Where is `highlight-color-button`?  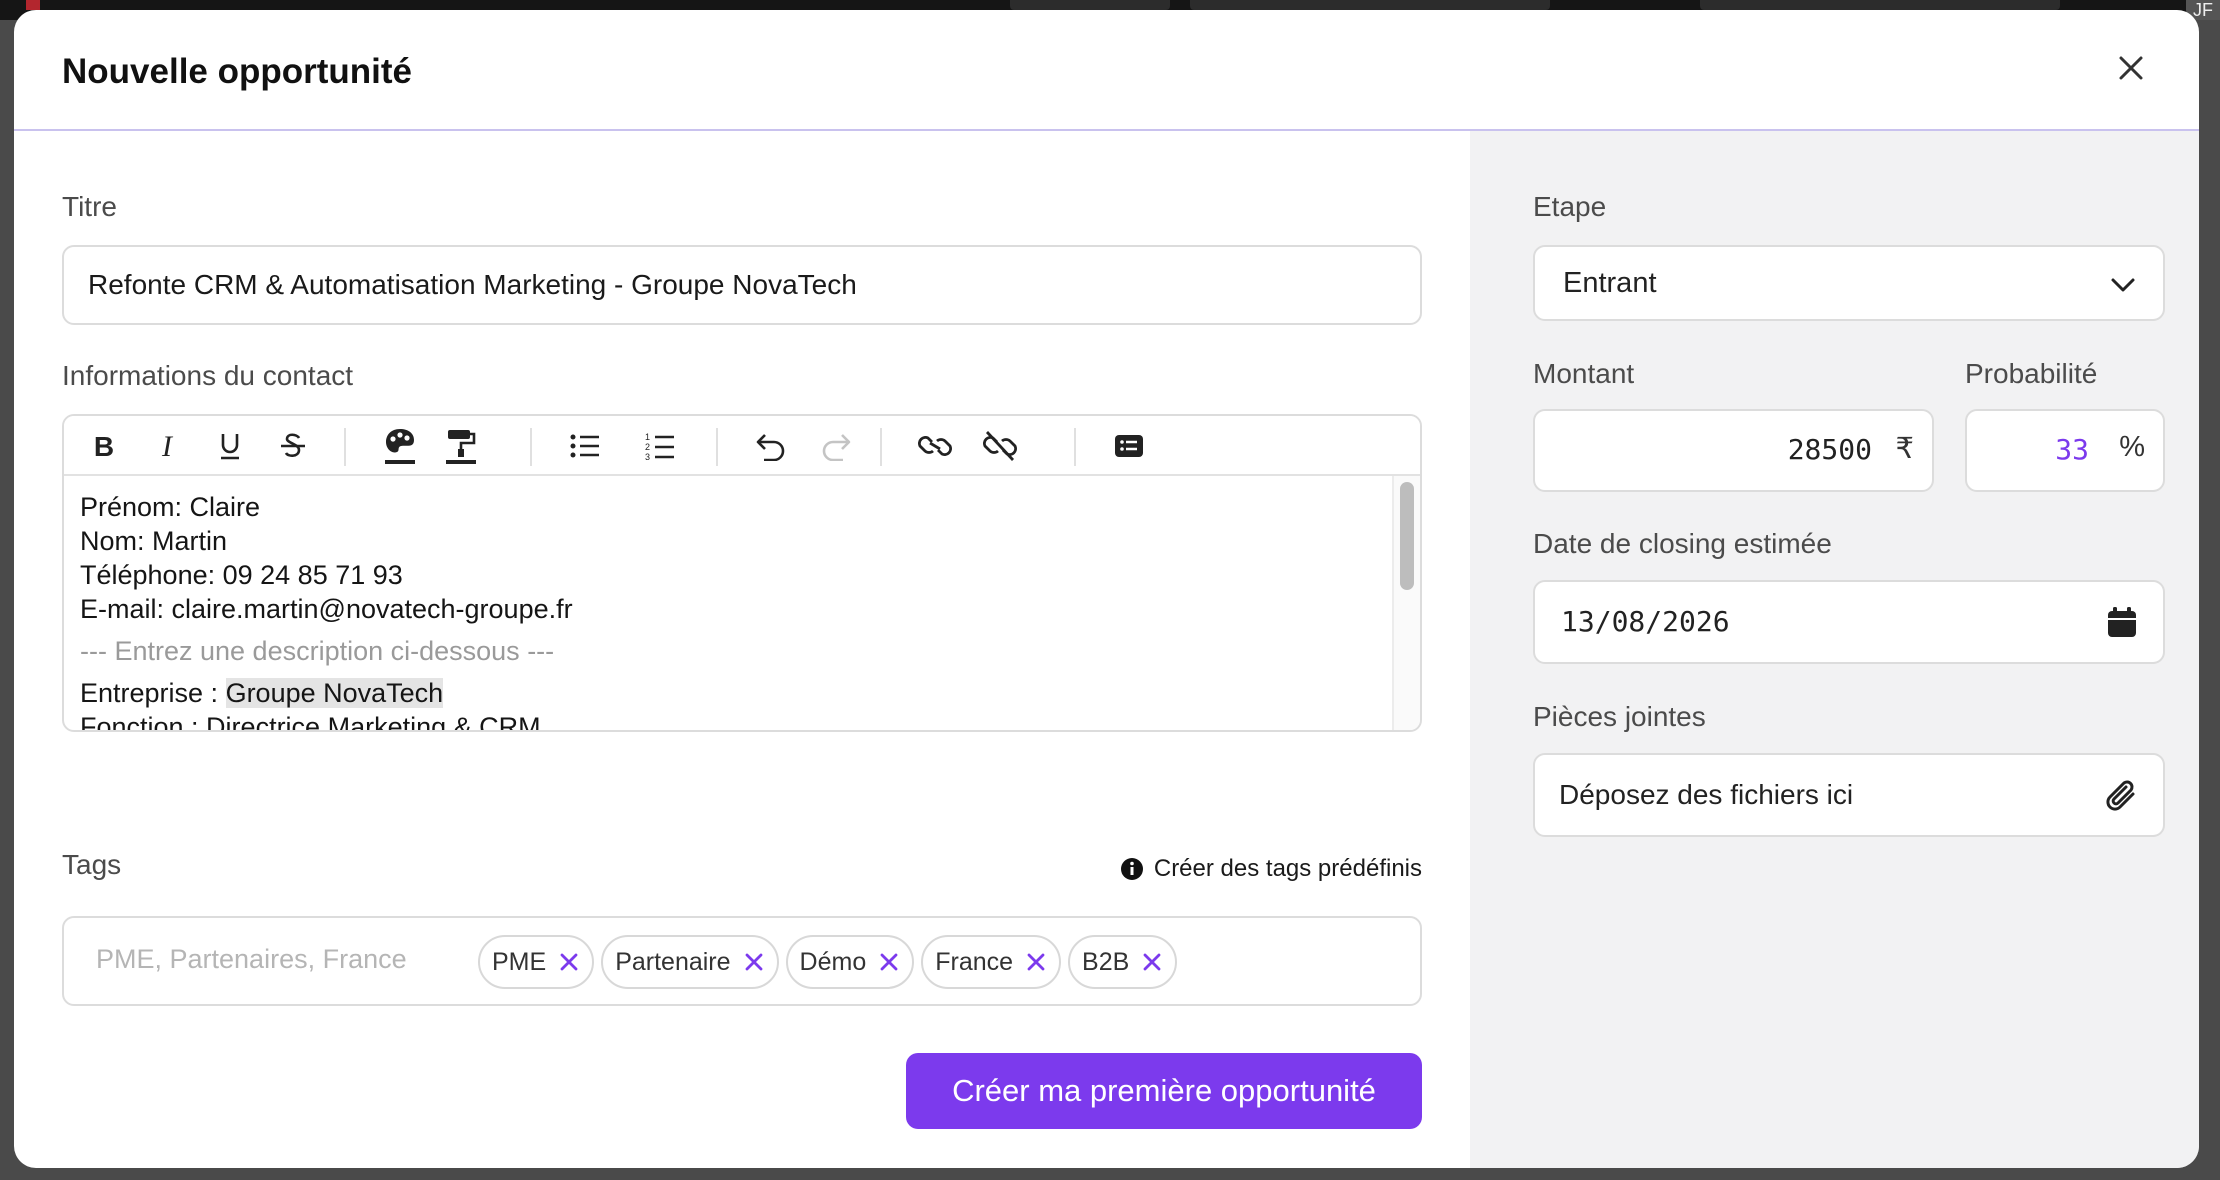
highlight-color-button is located at coordinates (461, 446).